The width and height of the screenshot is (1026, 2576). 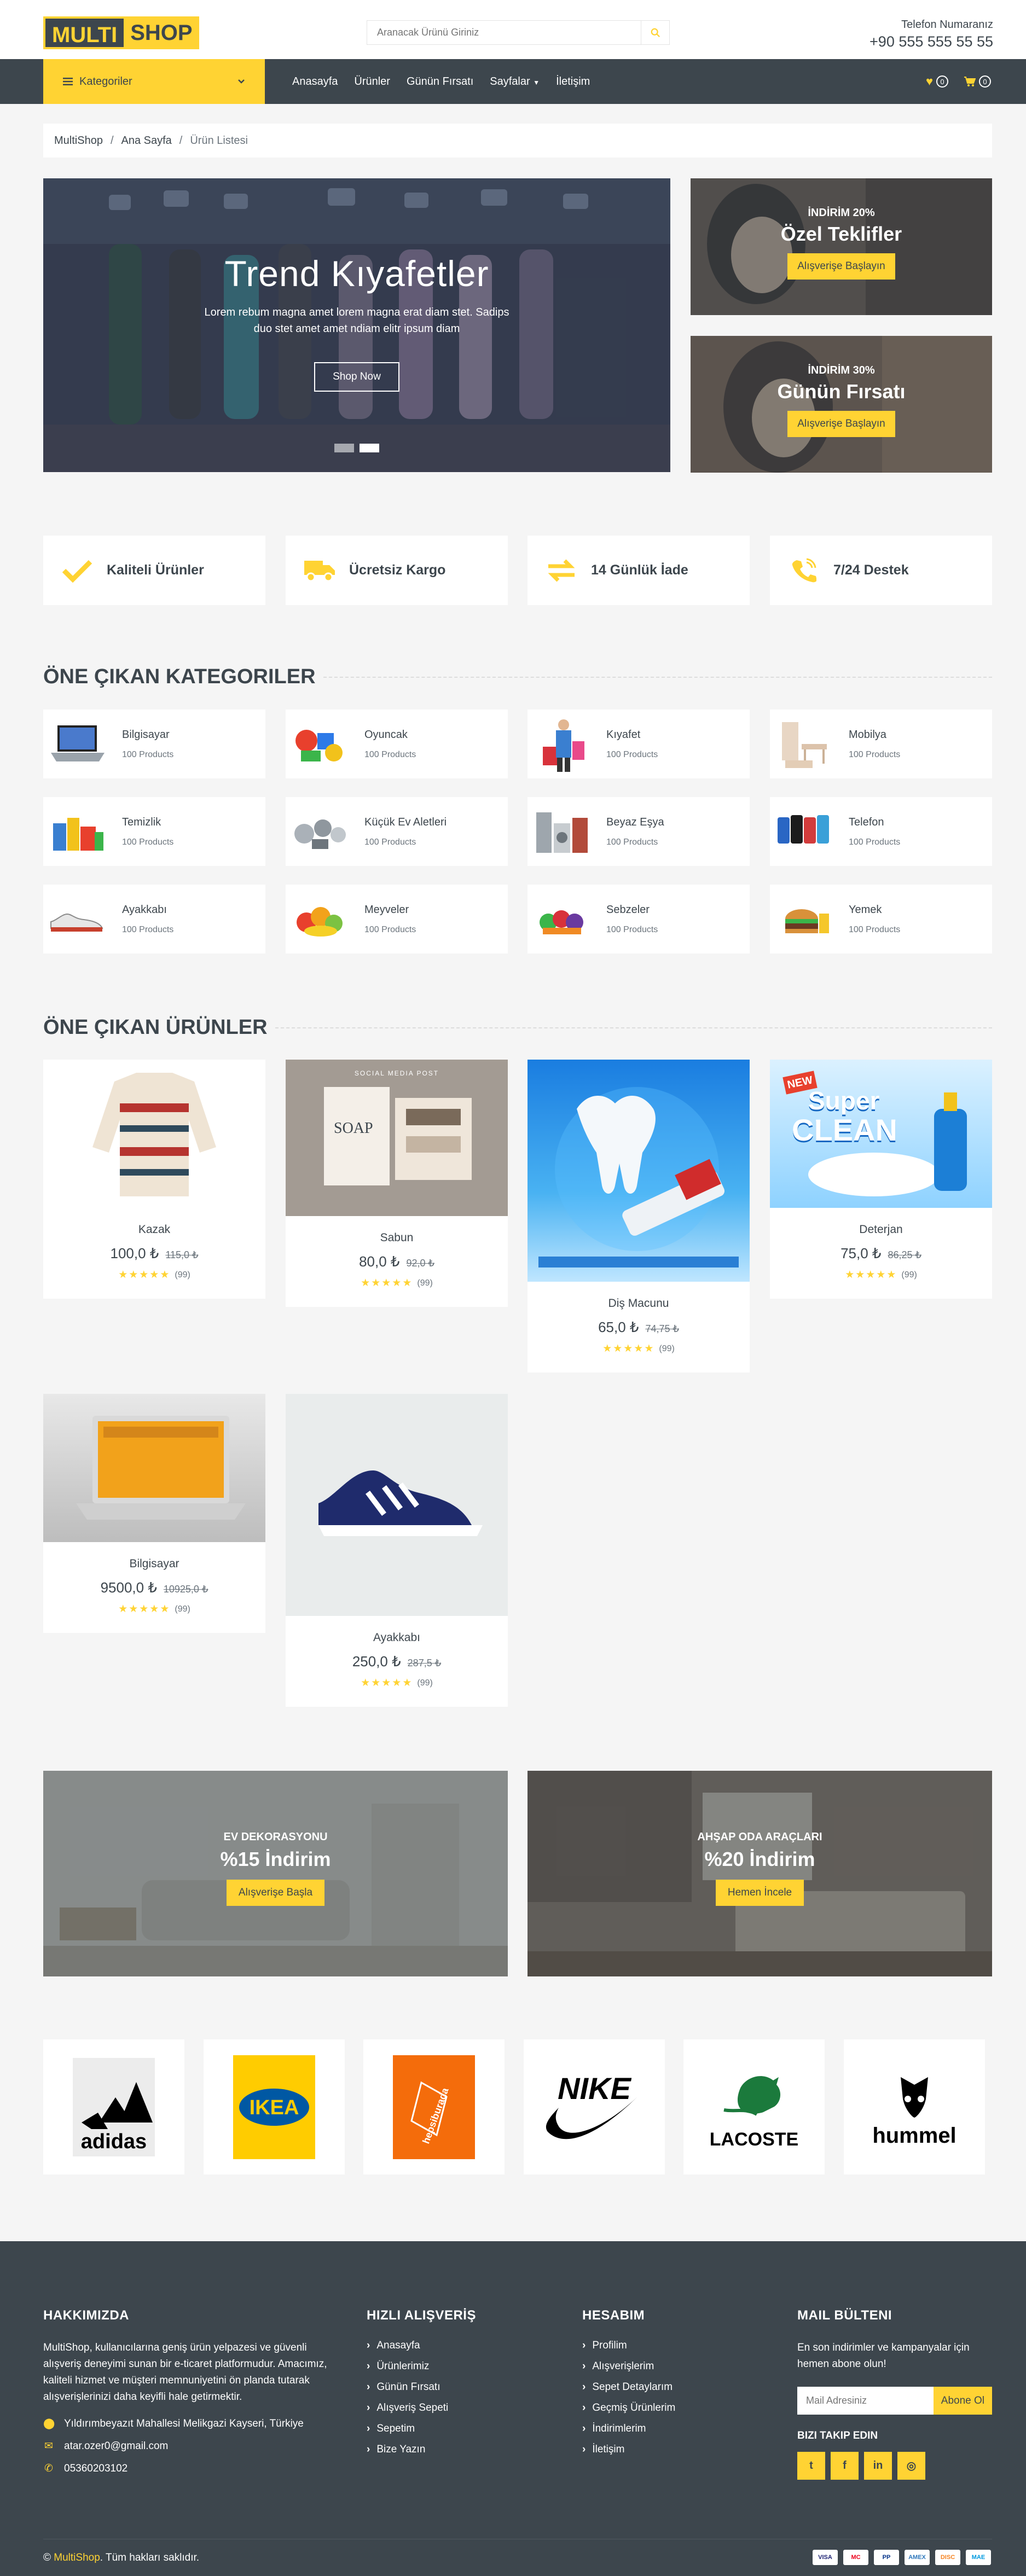 I want to click on product-price: 75,0 ₺, so click(x=861, y=1253).